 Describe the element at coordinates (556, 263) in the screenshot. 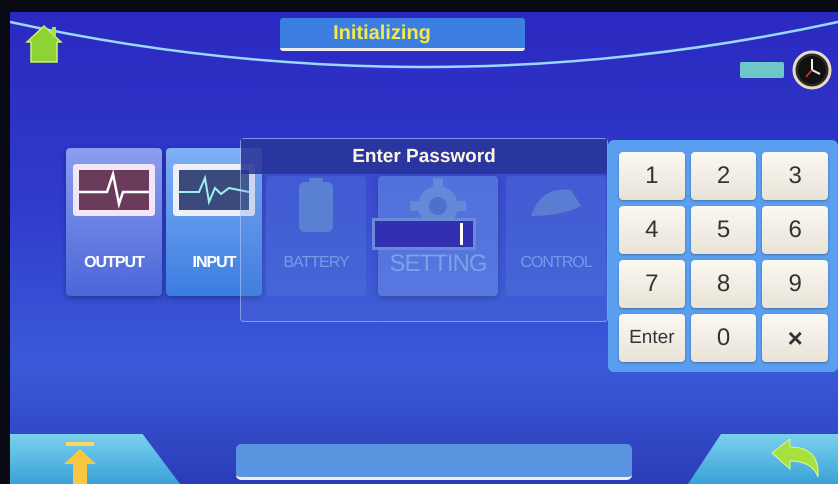

I see `menu-label: CONTROL` at that location.